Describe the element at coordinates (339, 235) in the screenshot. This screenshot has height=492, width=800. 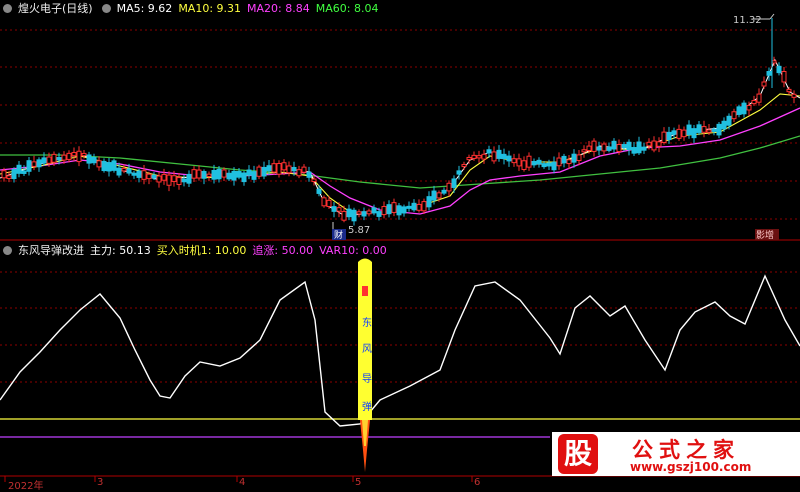
I see `marker-left: 财` at that location.